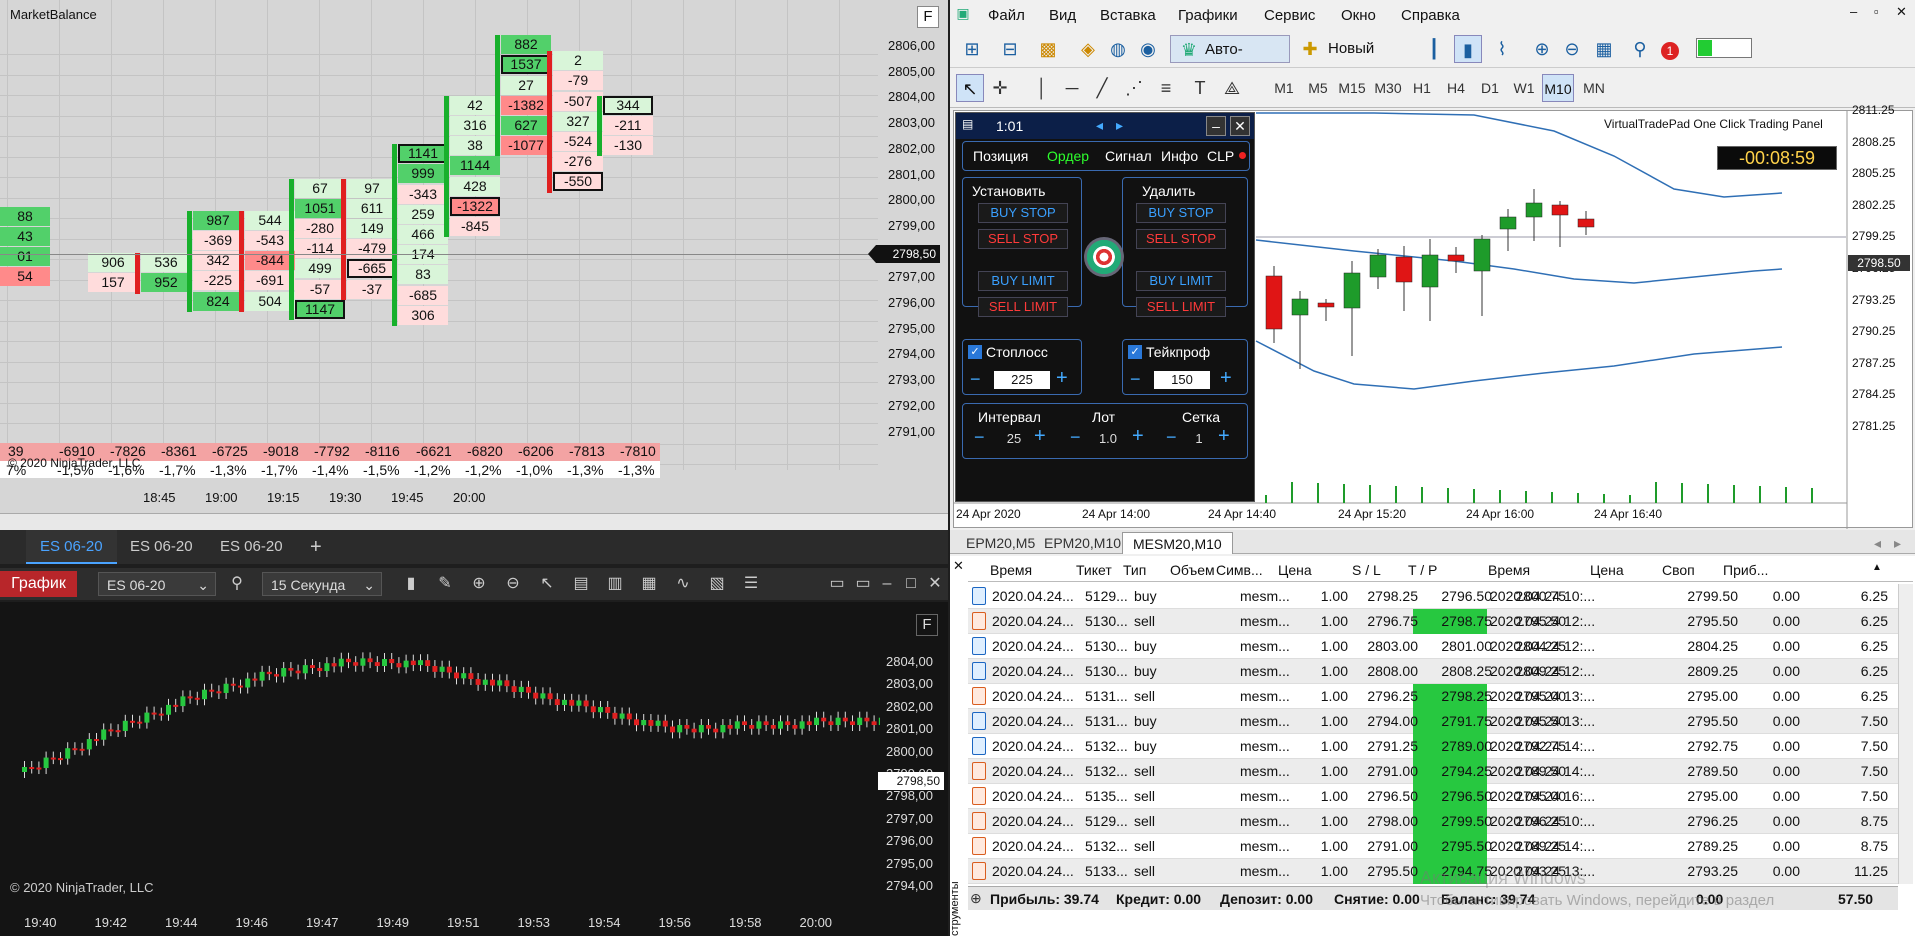 The width and height of the screenshot is (1915, 936). Describe the element at coordinates (717, 584) in the screenshot. I see `chart-trader-icon: ▧` at that location.